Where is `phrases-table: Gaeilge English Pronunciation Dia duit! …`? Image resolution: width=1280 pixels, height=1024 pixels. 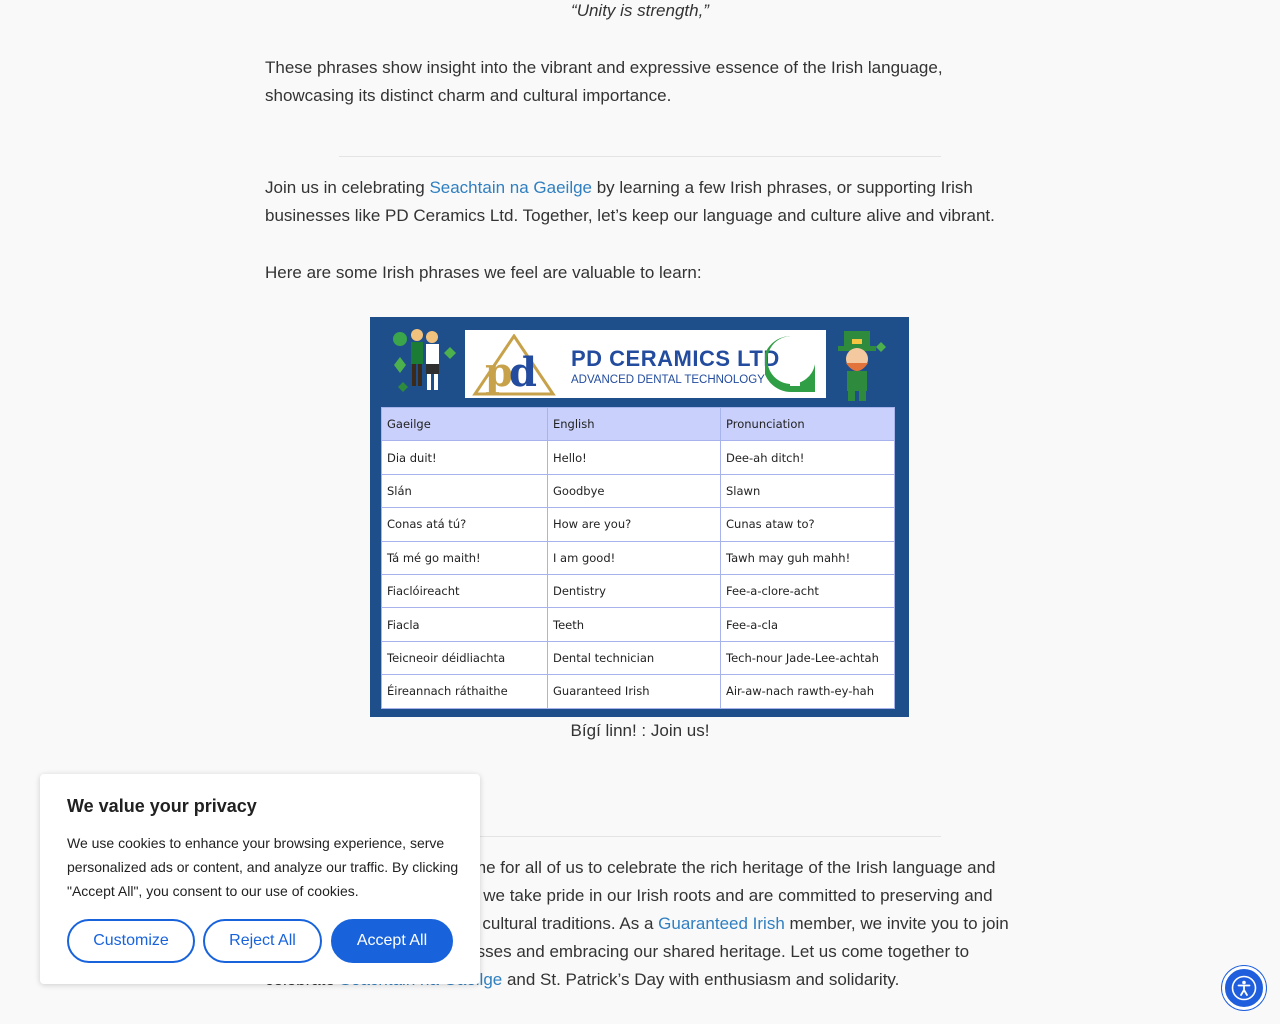
phrases-table: Gaeilge English Pronunciation Dia duit! … is located at coordinates (638, 557).